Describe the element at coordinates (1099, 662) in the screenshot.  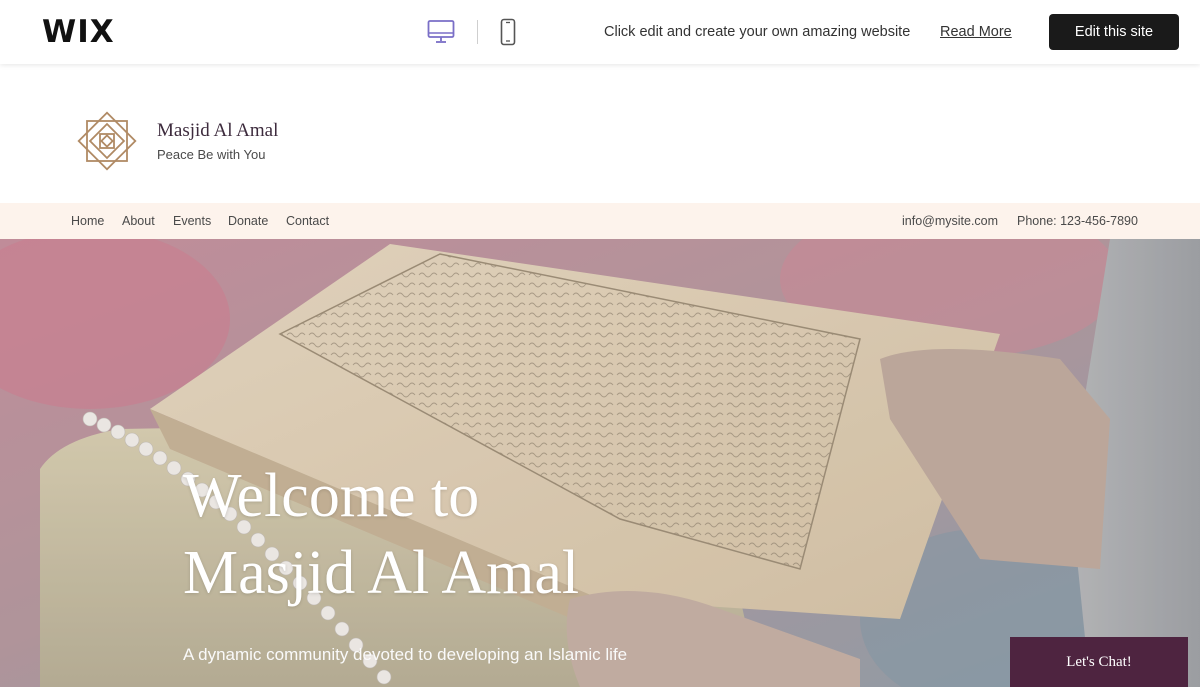
I see `chat-button: Let's Chat!` at that location.